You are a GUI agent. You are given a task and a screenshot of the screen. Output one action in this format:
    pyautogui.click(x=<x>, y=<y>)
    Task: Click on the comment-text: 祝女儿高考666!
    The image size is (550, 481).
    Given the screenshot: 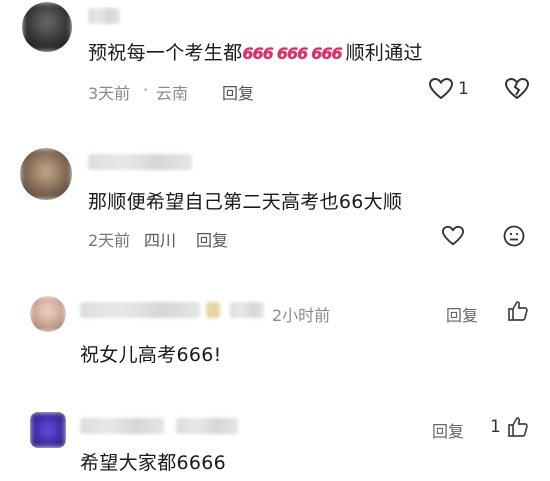 What is the action you would take?
    pyautogui.click(x=151, y=355)
    